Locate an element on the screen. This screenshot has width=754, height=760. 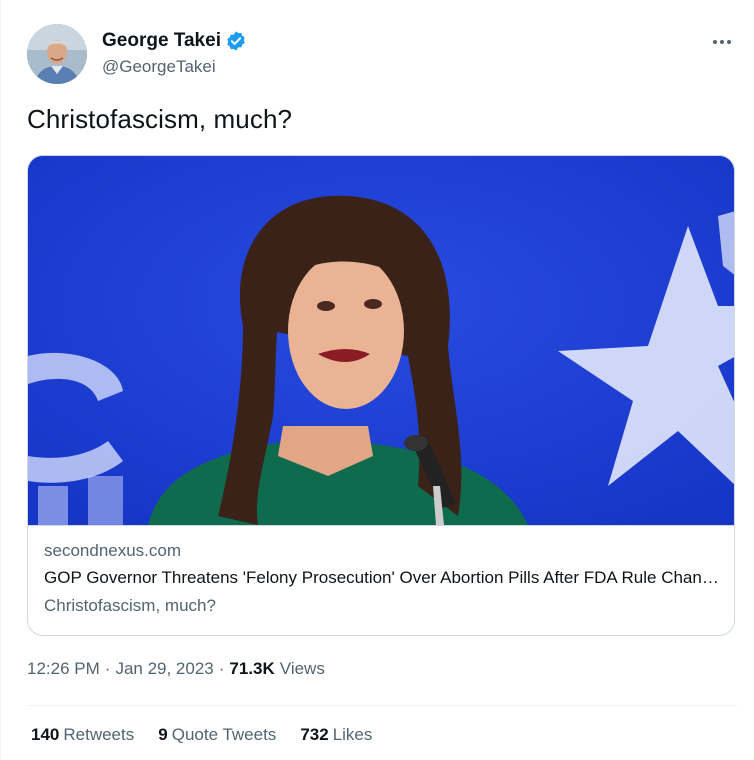
verified-badge-icon is located at coordinates (236, 41).